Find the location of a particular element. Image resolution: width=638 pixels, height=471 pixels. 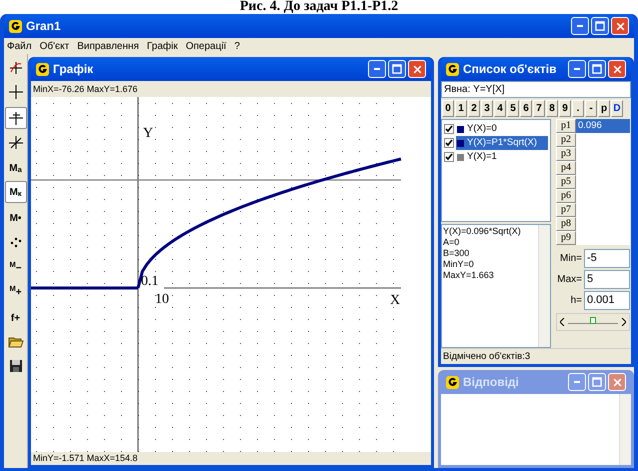

tool-button: f+ is located at coordinates (15, 318).